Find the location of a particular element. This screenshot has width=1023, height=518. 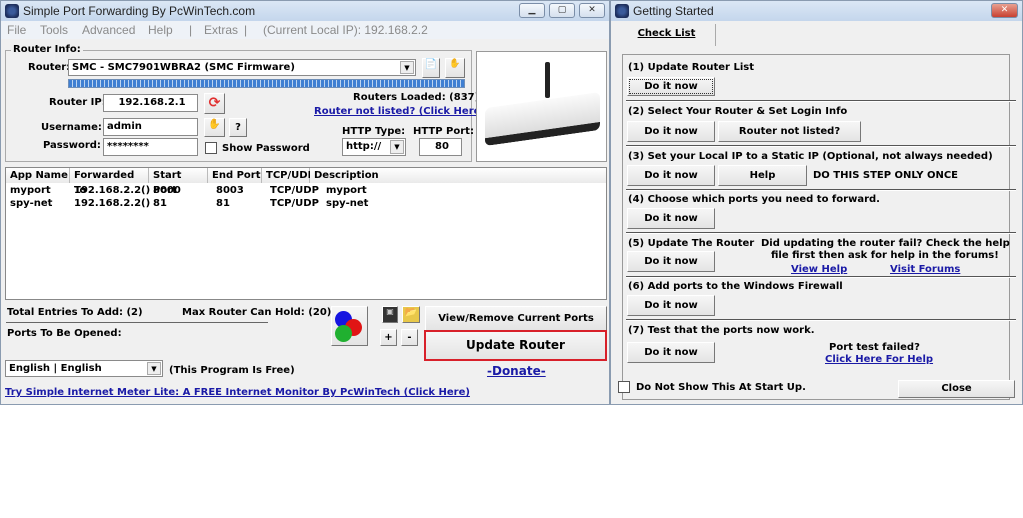

column-header: TCP/UDP is located at coordinates (288, 175).